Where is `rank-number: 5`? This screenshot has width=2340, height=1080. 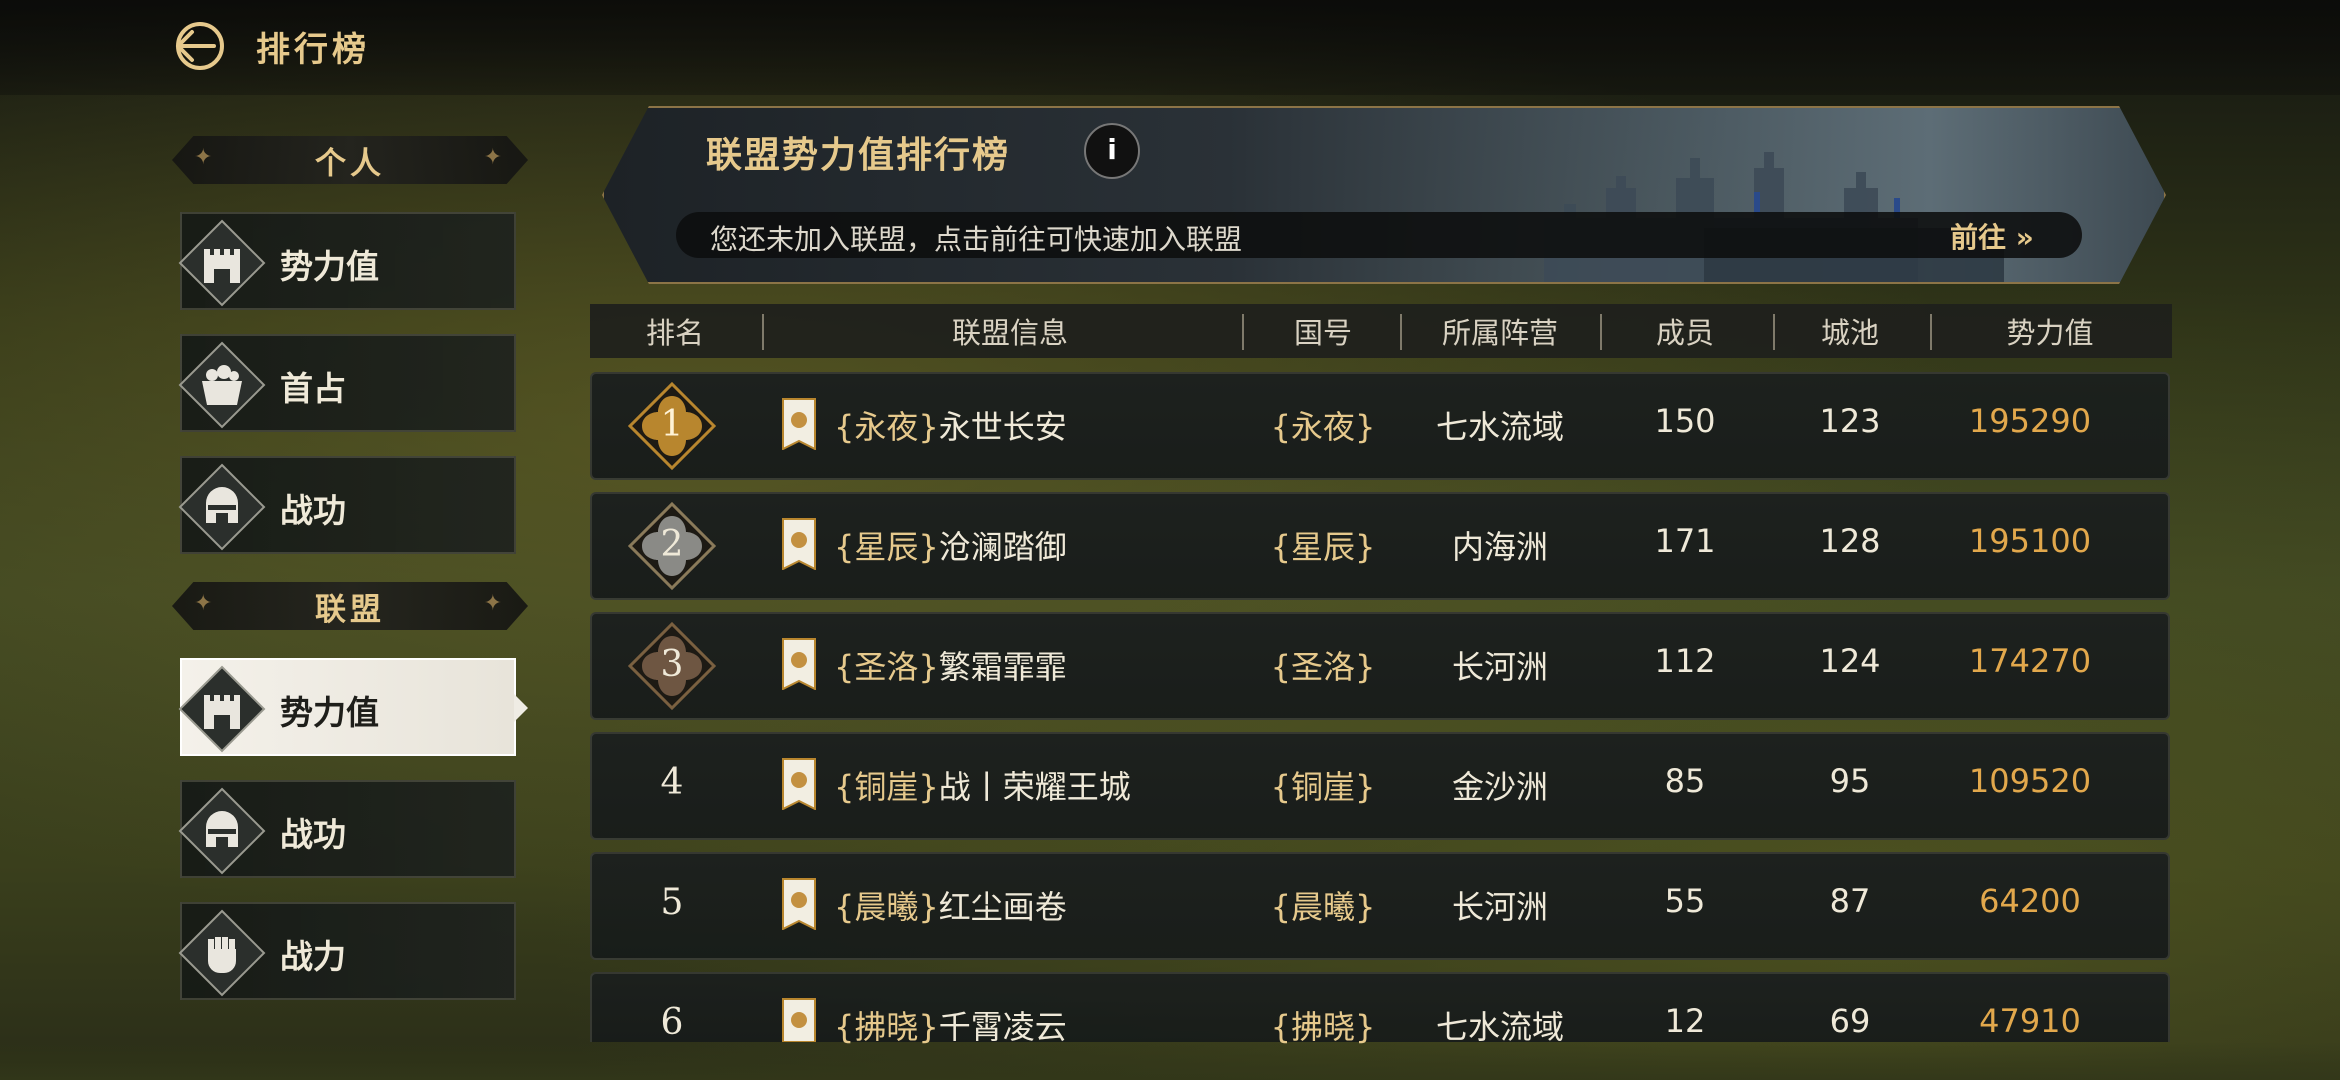 rank-number: 5 is located at coordinates (672, 902).